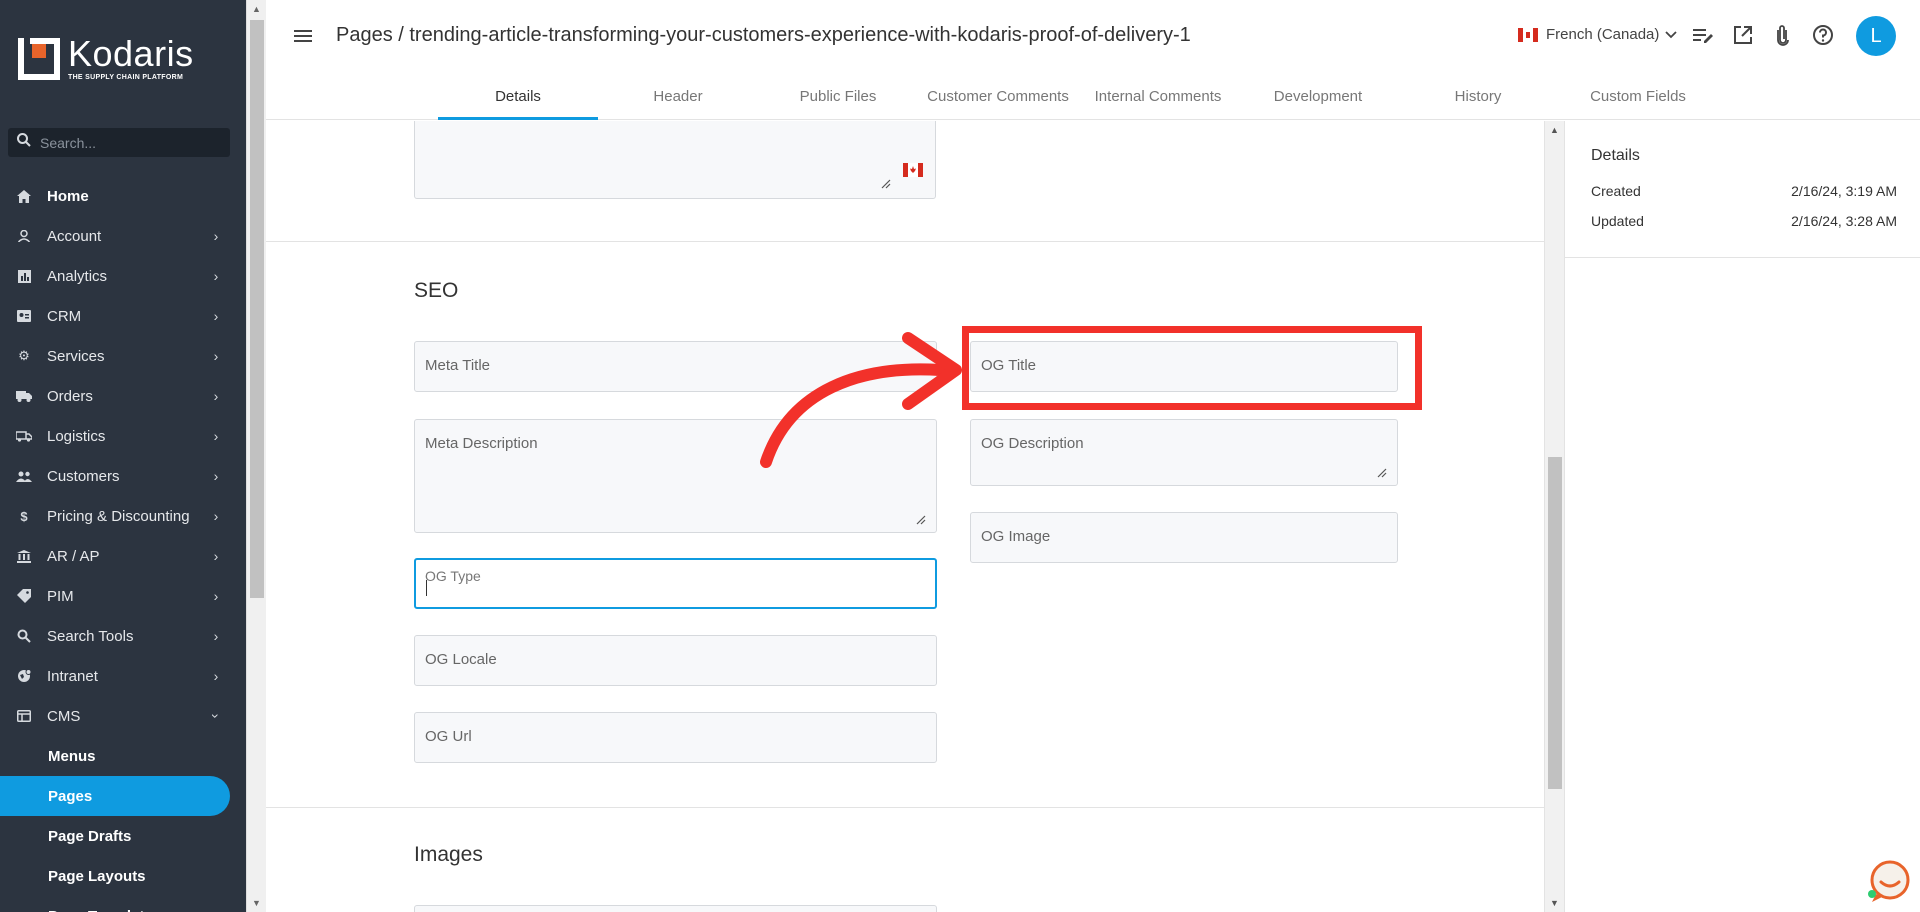  I want to click on updated-value: 2/16/24, 3:28 AM, so click(1844, 221).